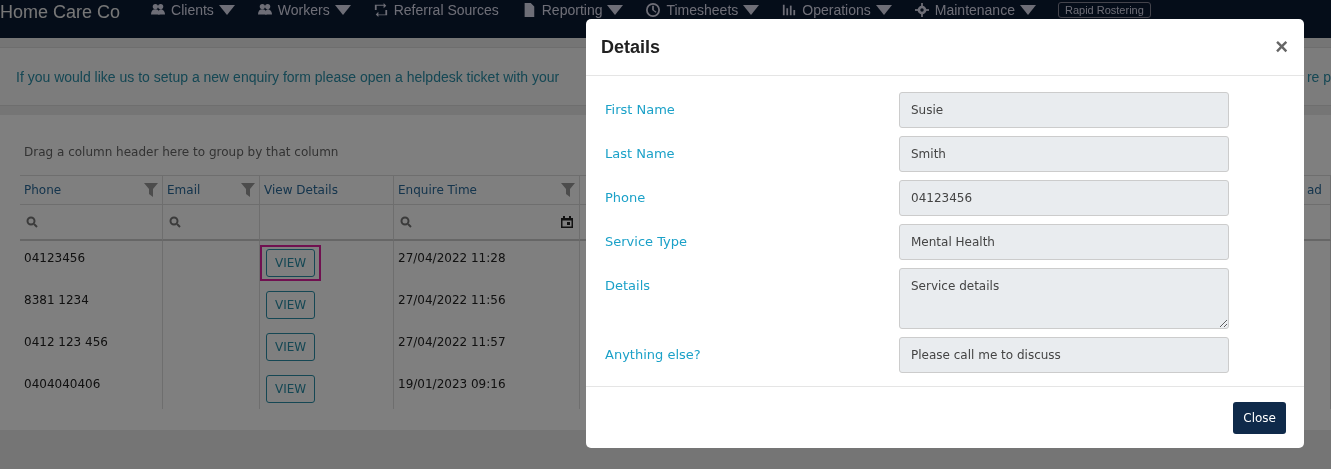  What do you see at coordinates (1064, 154) in the screenshot?
I see `input-field: Smith` at bounding box center [1064, 154].